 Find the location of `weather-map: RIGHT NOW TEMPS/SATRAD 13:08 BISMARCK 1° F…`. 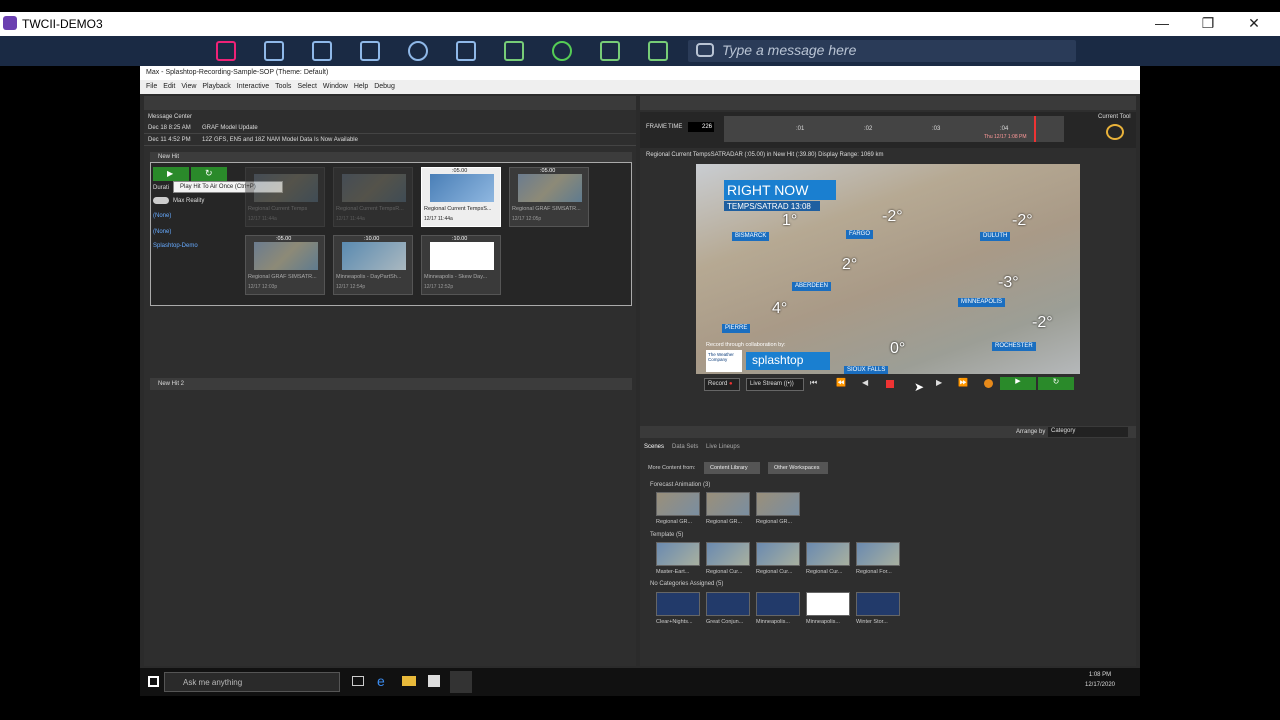

weather-map: RIGHT NOW TEMPS/SATRAD 13:08 BISMARCK 1° F… is located at coordinates (888, 269).